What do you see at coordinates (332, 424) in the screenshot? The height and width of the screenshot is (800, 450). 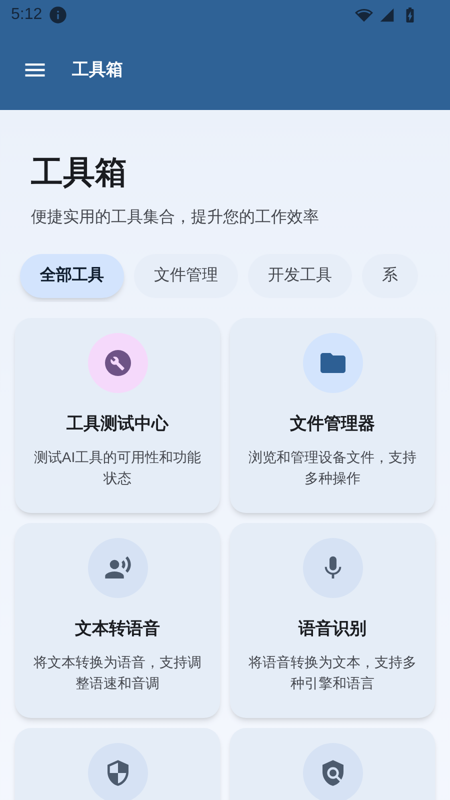 I see `tool-title: 文件管理器` at bounding box center [332, 424].